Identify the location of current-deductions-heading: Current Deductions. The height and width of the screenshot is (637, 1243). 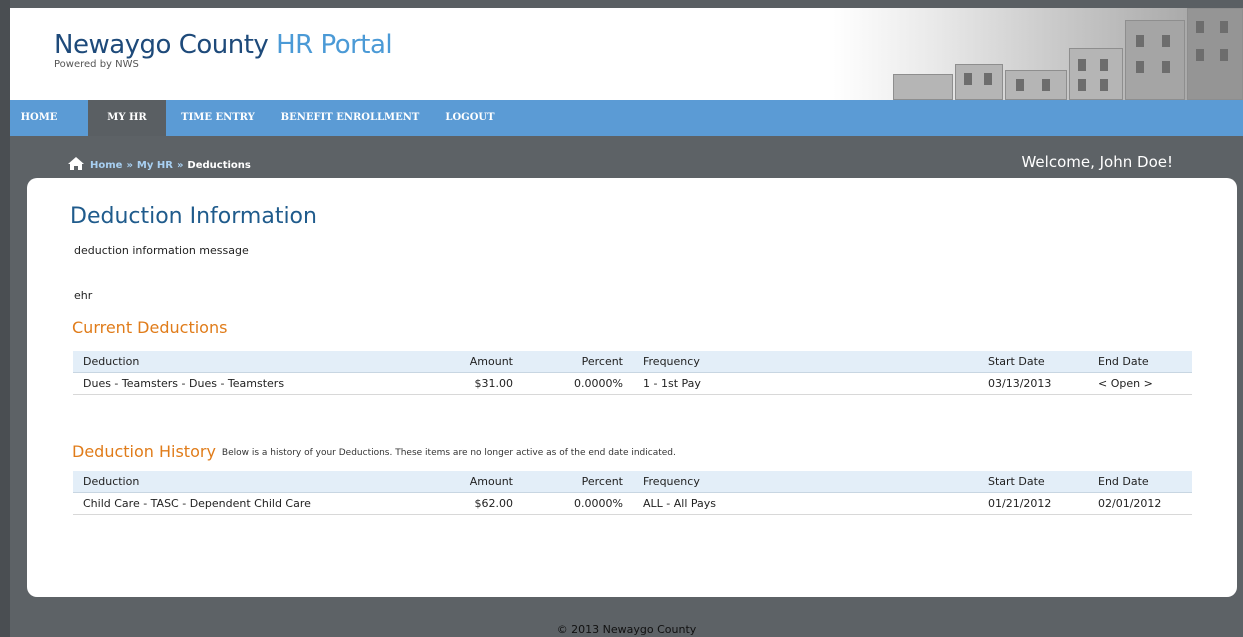
(150, 327).